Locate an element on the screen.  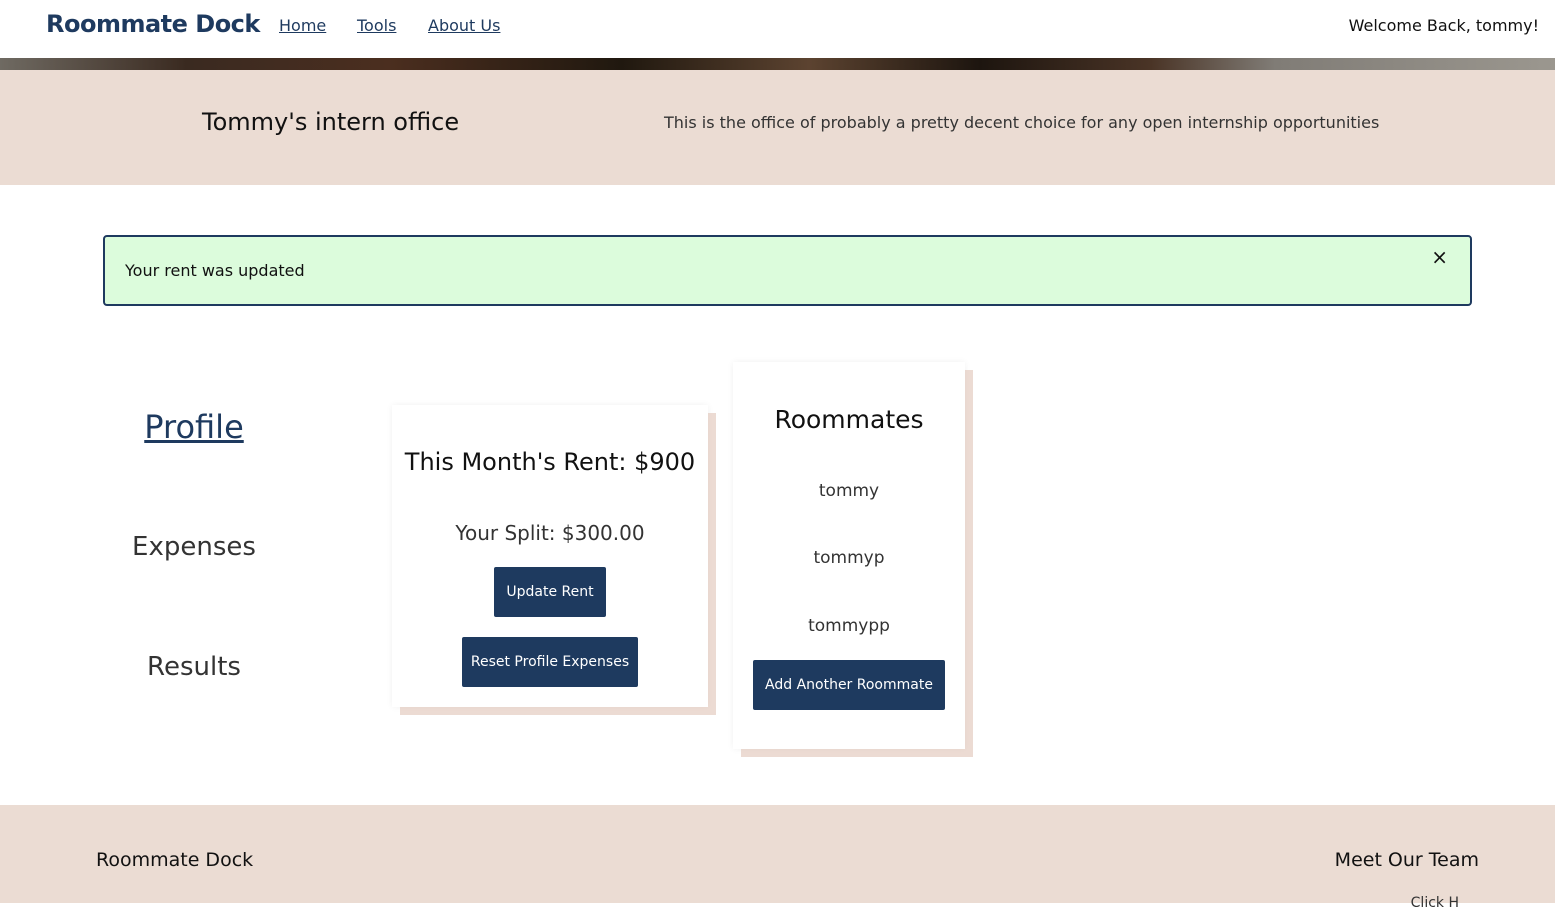
rent-title: This Month's Rent: $900 is located at coordinates (550, 462).